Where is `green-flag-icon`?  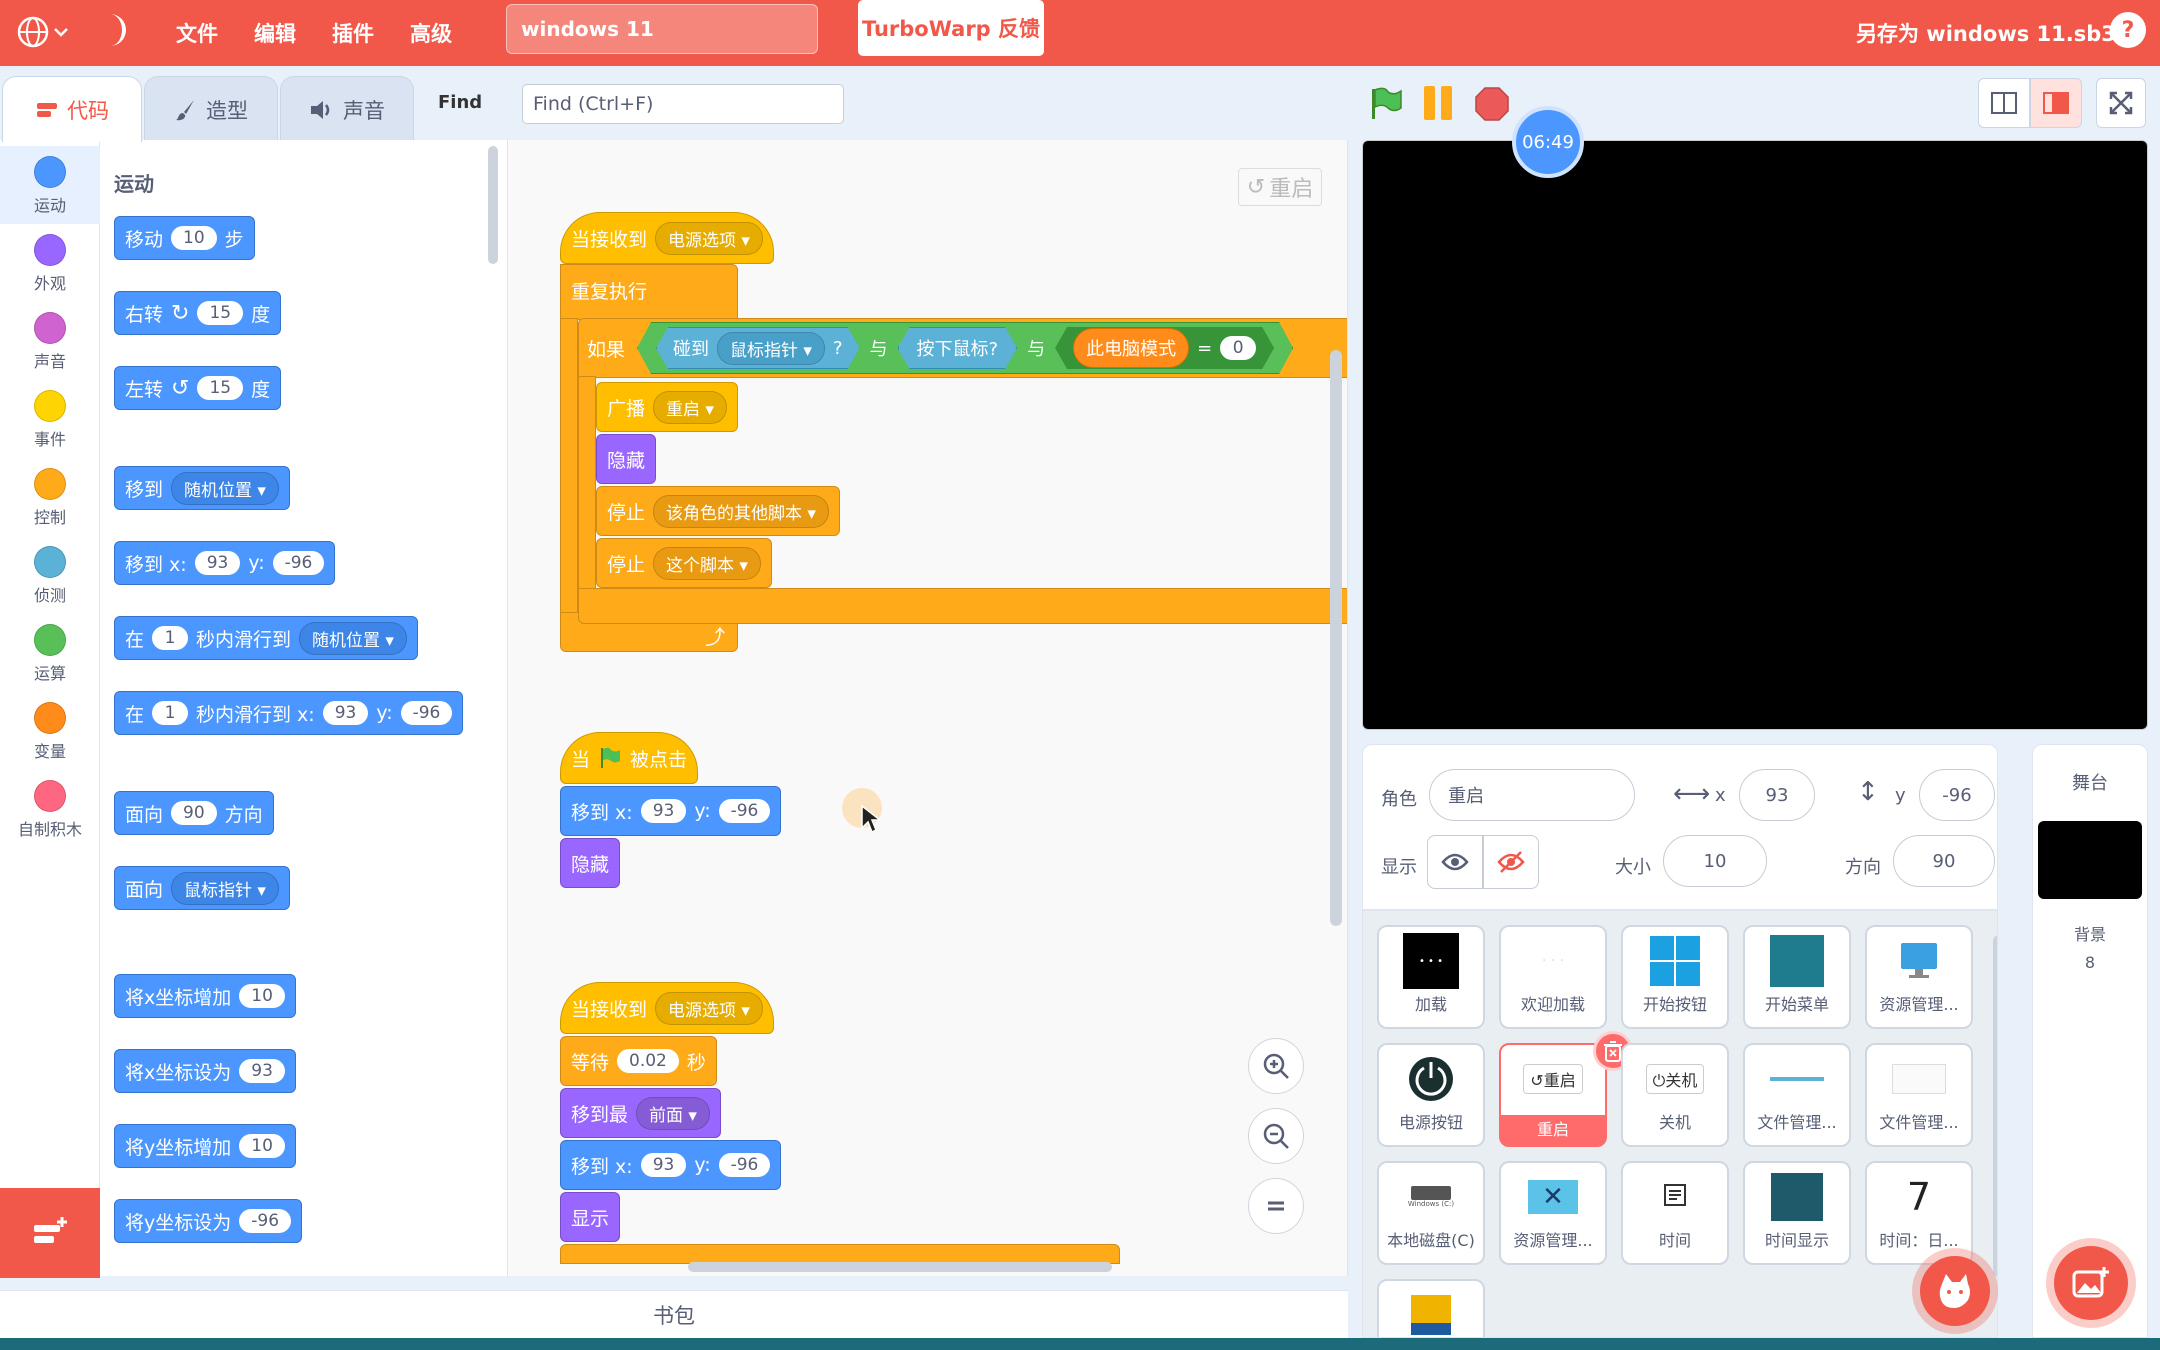
green-flag-icon is located at coordinates (1386, 106).